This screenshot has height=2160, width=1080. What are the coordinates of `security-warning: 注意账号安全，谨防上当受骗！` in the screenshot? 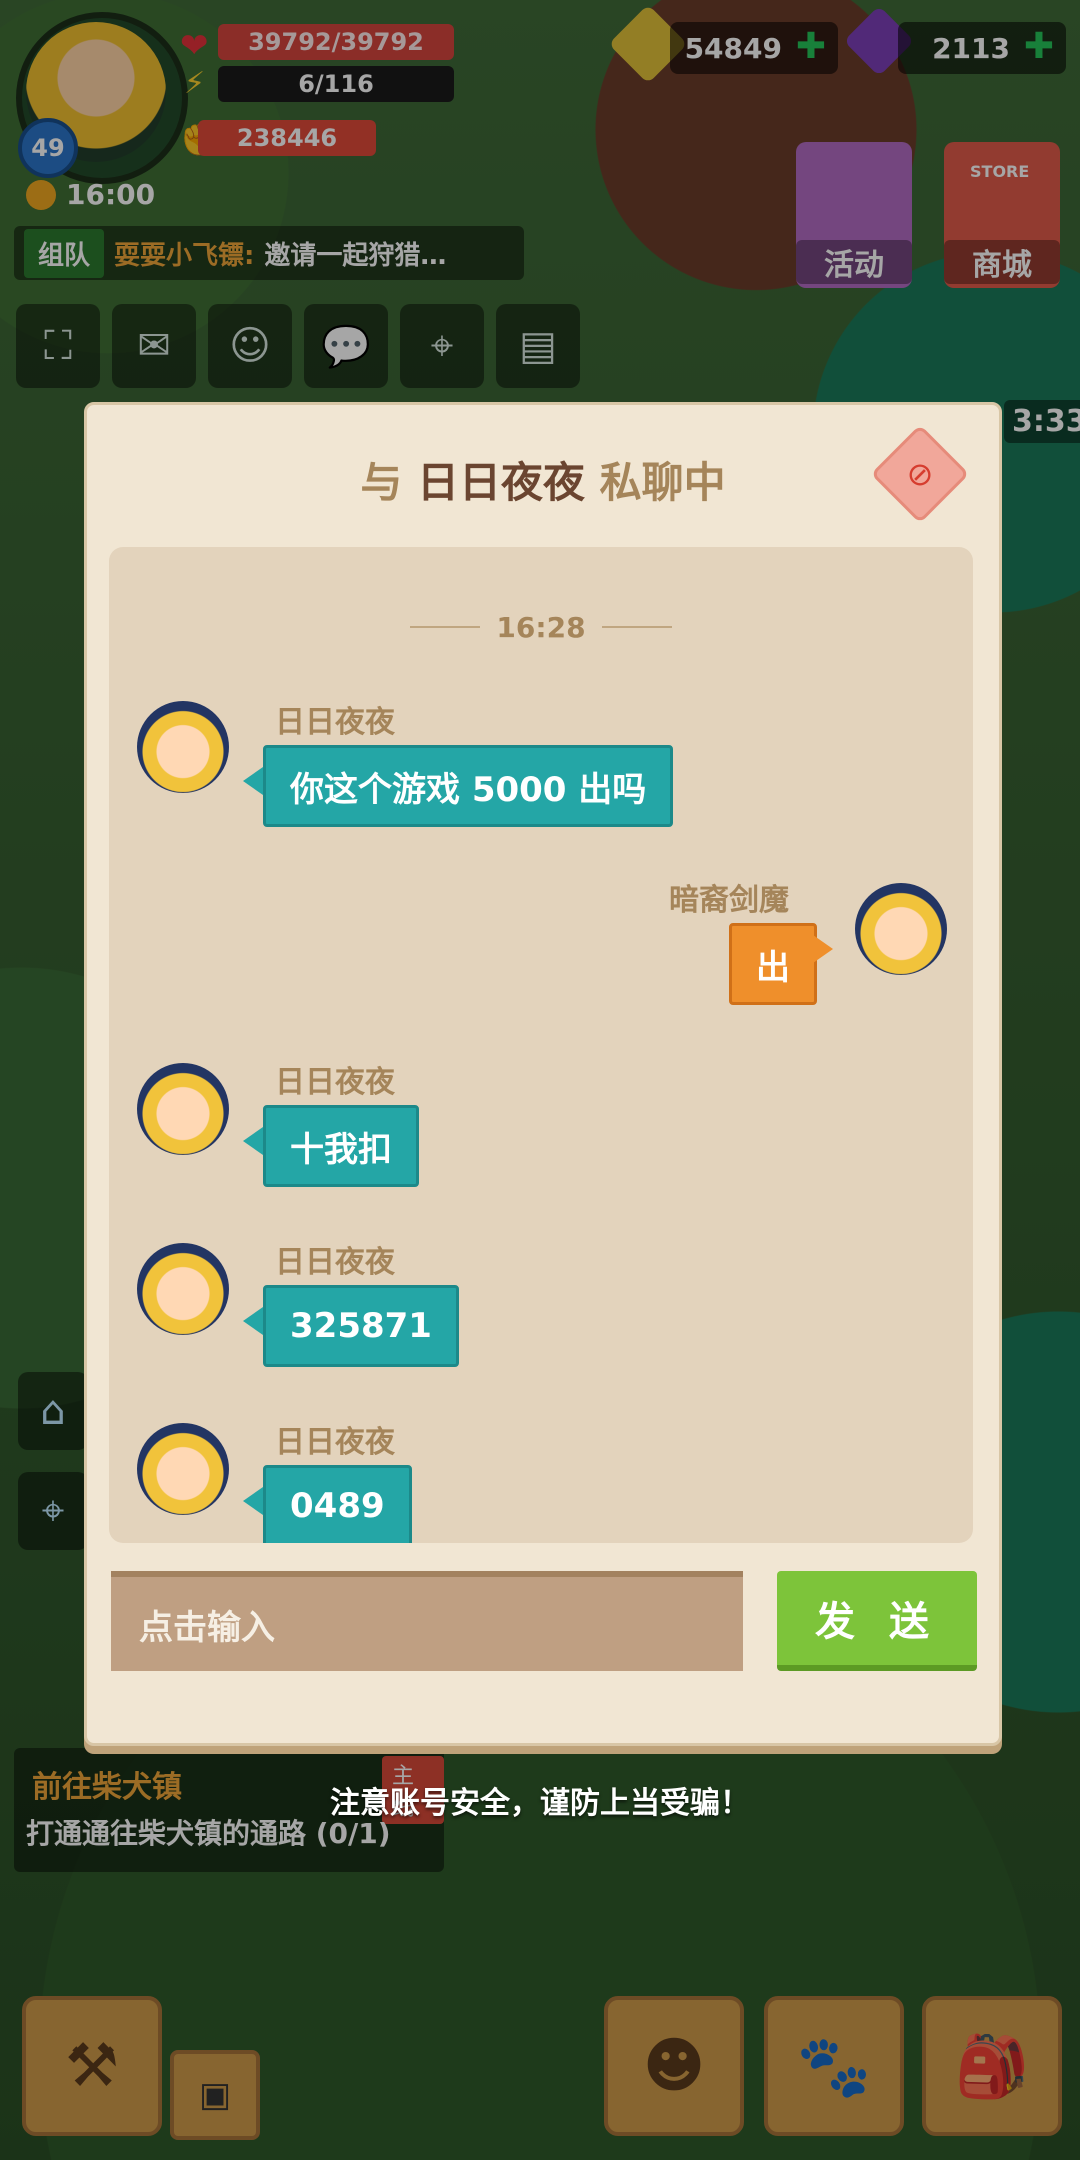 It's located at (540, 1803).